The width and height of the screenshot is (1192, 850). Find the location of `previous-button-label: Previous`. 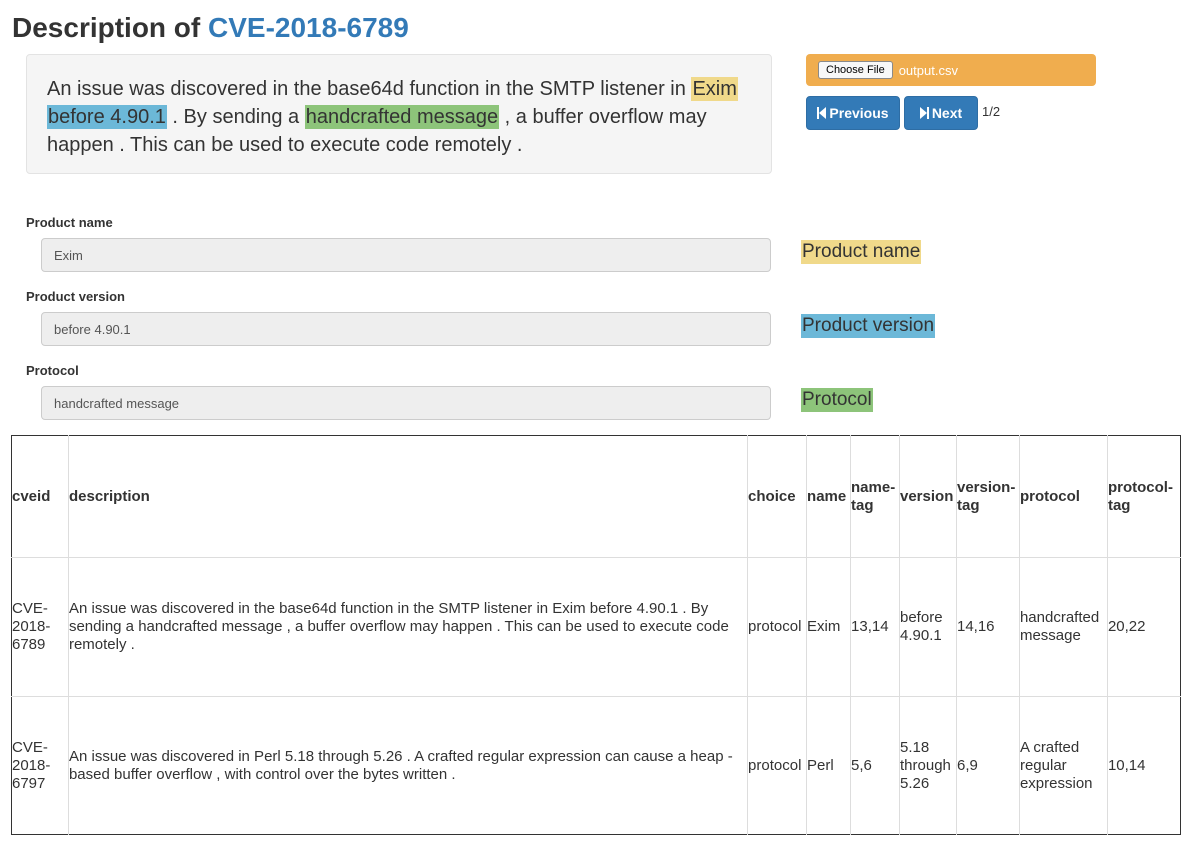

previous-button-label: Previous is located at coordinates (859, 113).